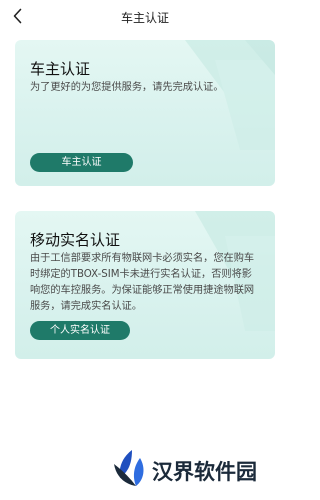  I want to click on owner-verification-button: 车主认证, so click(81, 162).